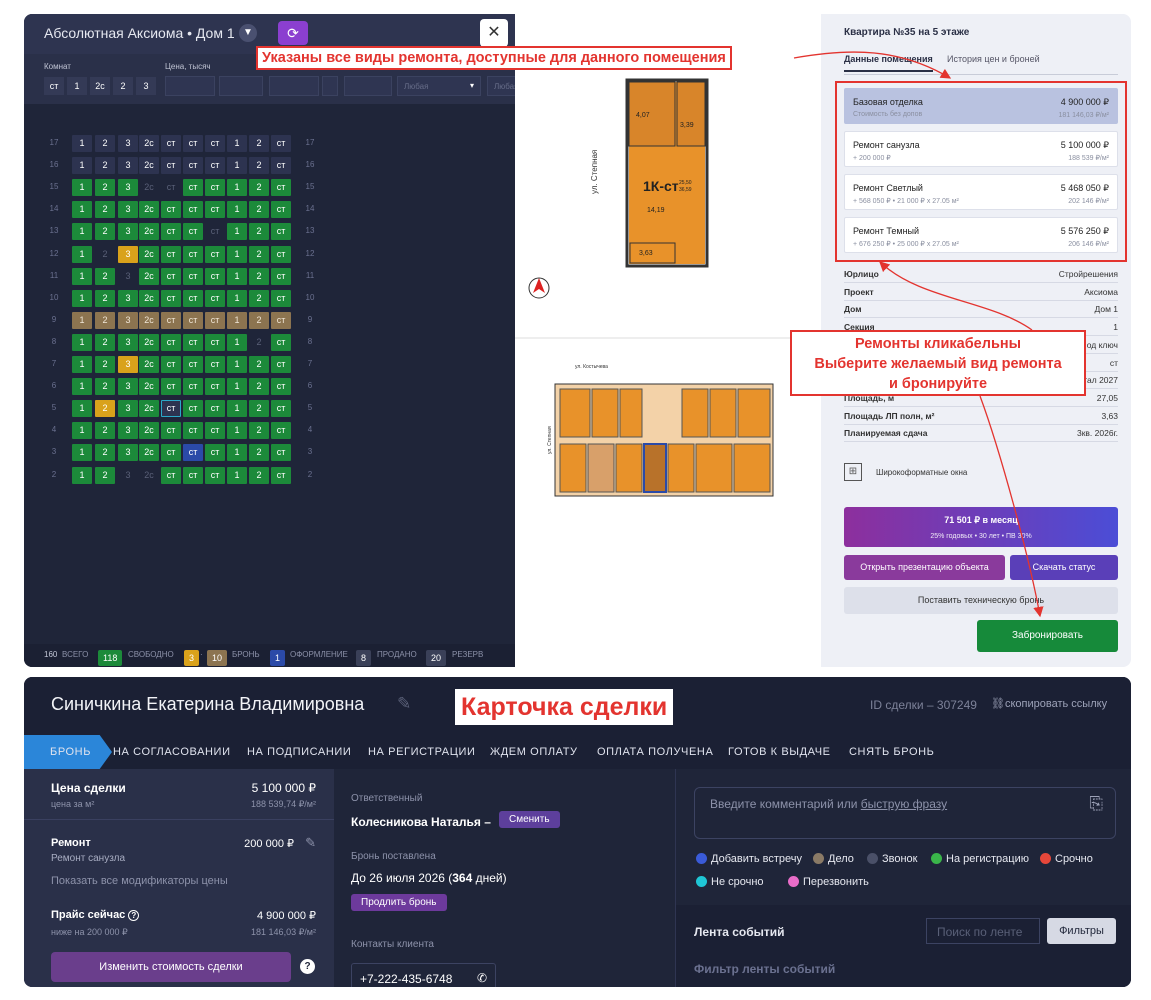  I want to click on room-filter-1: 1, so click(77, 86).